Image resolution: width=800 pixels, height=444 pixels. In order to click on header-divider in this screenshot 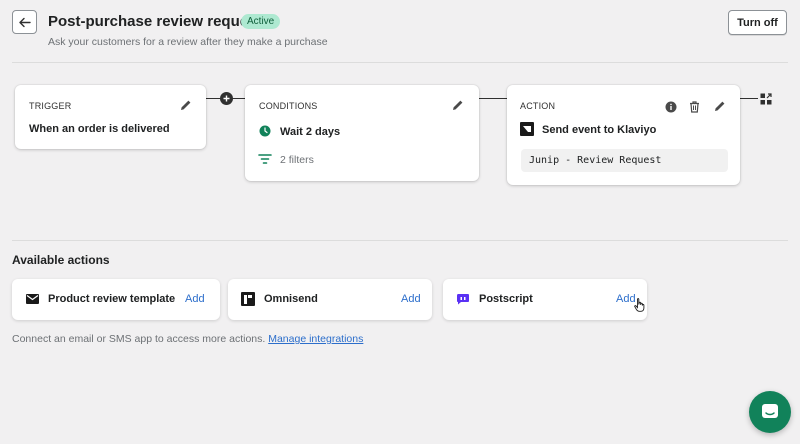, I will do `click(400, 62)`.